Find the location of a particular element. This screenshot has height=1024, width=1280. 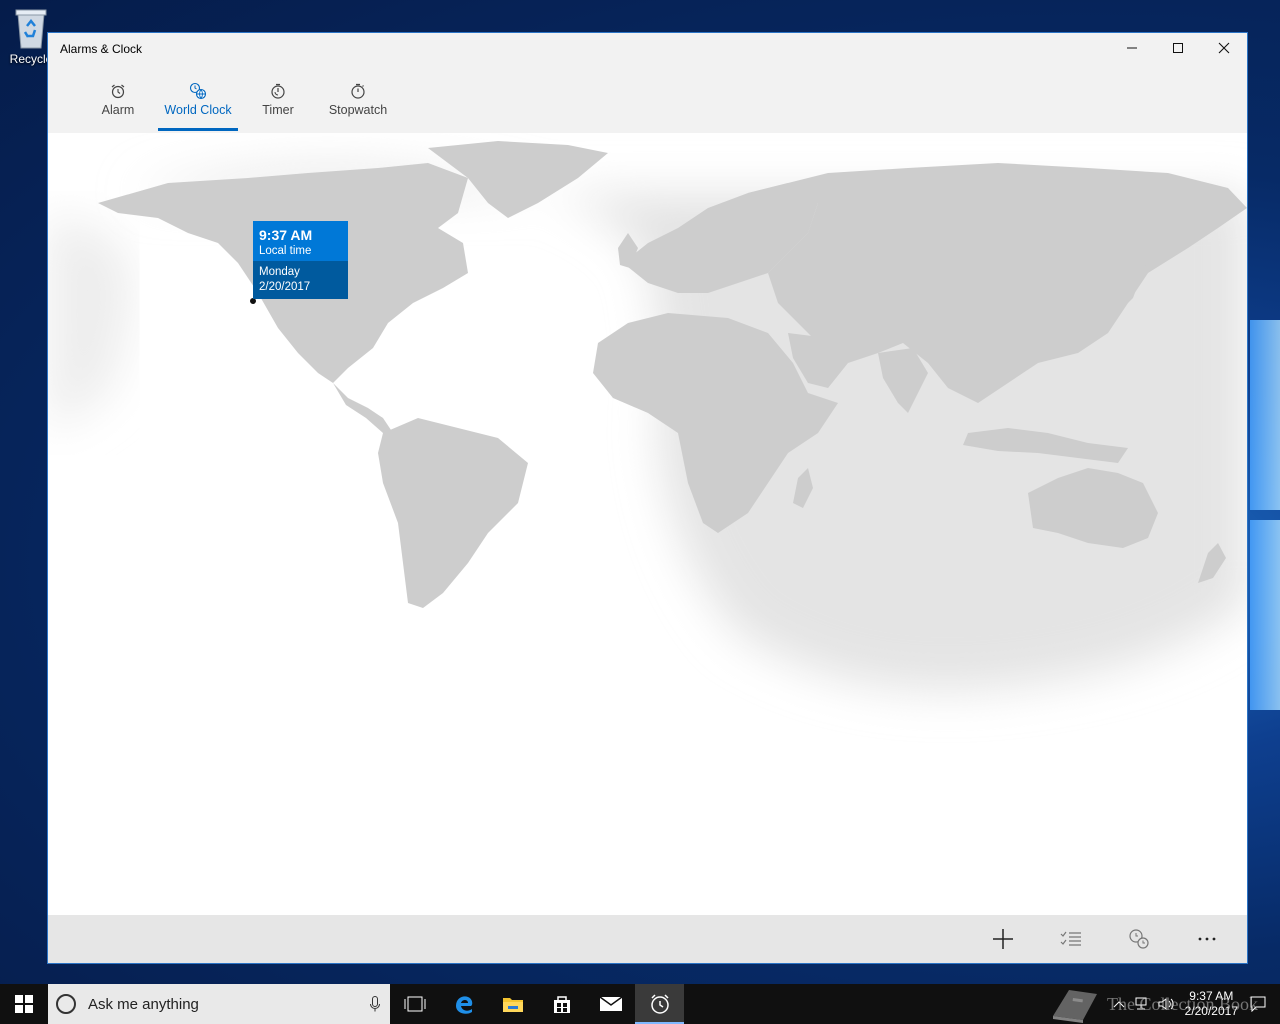

store-button is located at coordinates (561, 1004).